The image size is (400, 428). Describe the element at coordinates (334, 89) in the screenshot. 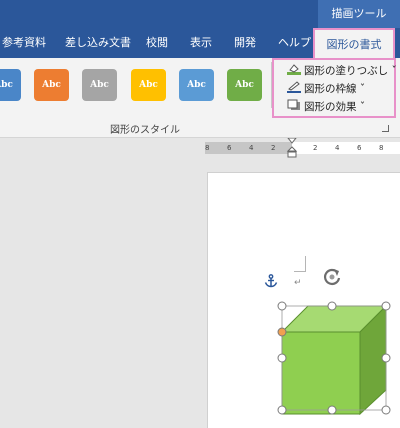

I see `shape-outline-button: 図形の枠線 ˇ` at that location.